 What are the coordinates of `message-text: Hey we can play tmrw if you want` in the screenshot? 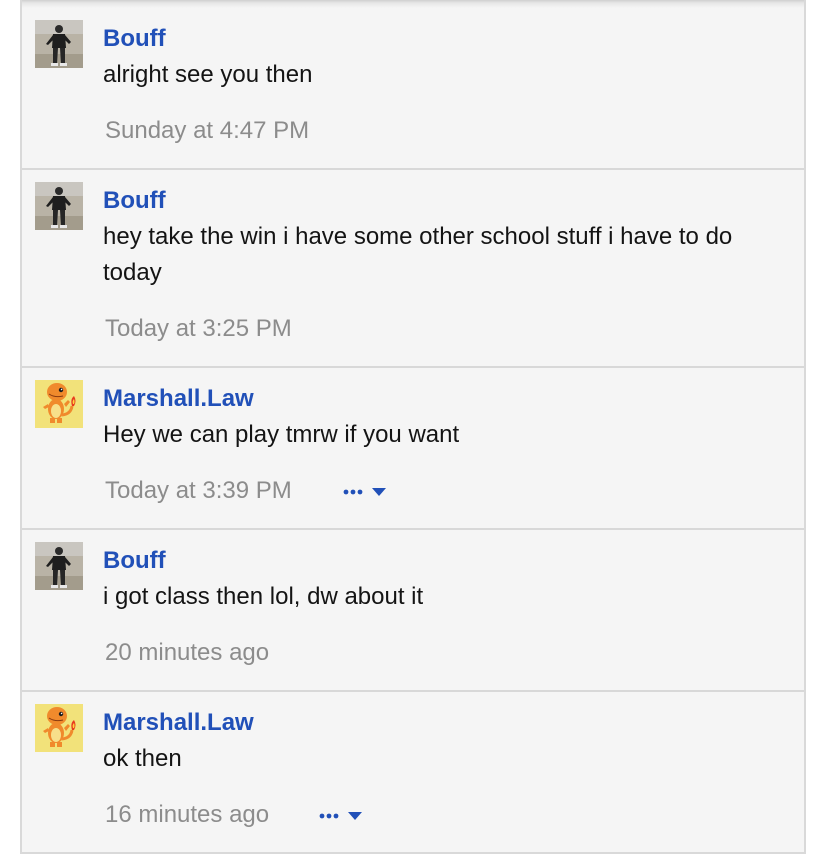 It's located at (281, 434).